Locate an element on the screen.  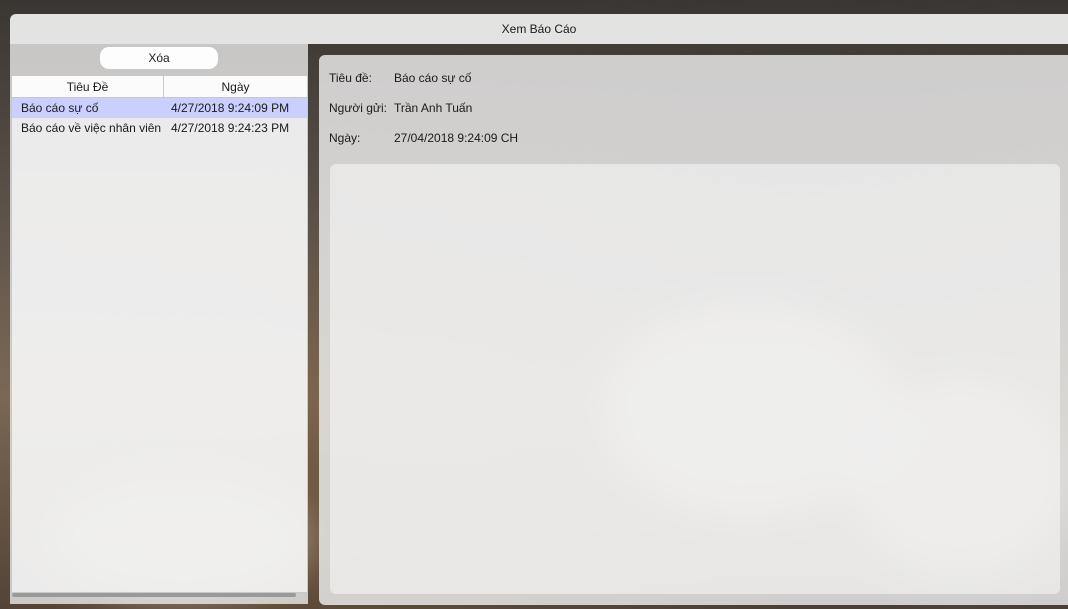
delete-button: Xóa is located at coordinates (159, 58).